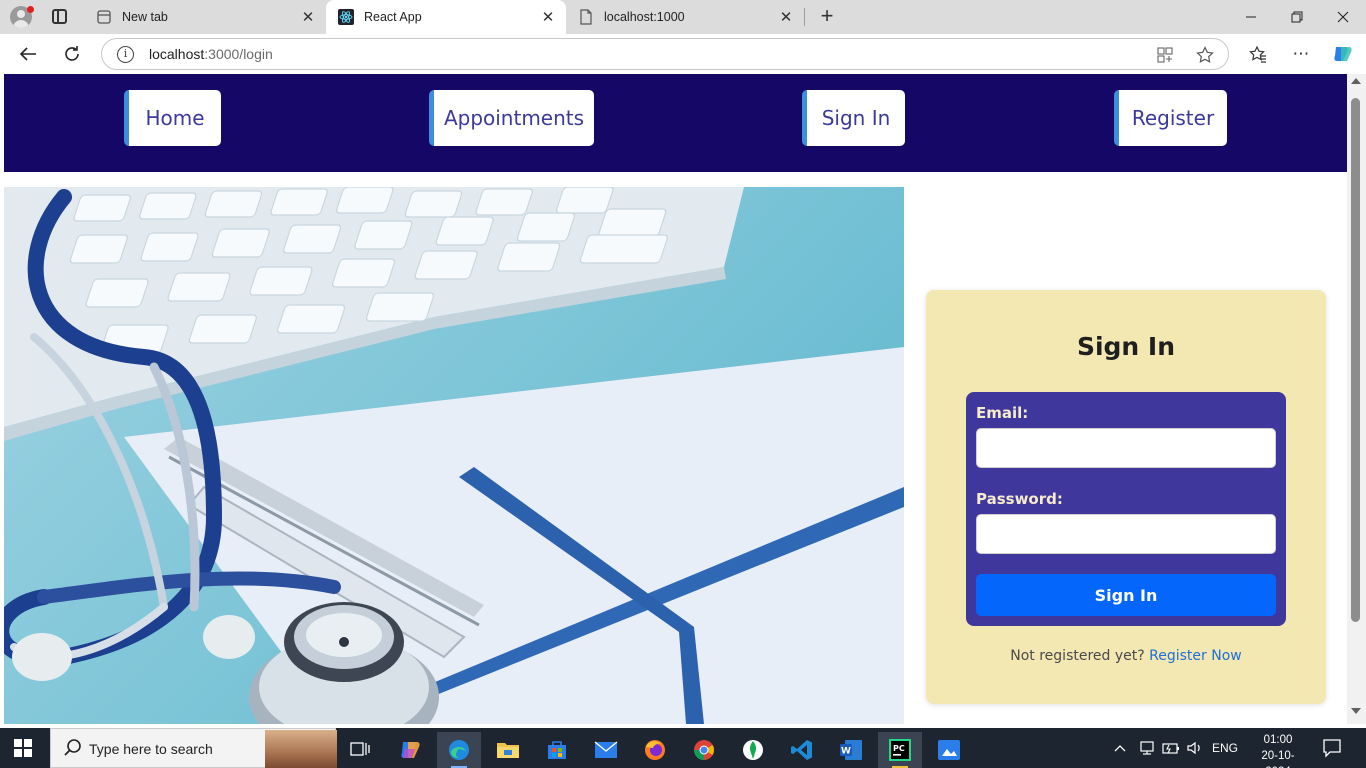 The image size is (1366, 768). I want to click on browser-tab-strip: New tab ✕ React App ✕ localhost:1000 ✕ +, so click(683, 17).